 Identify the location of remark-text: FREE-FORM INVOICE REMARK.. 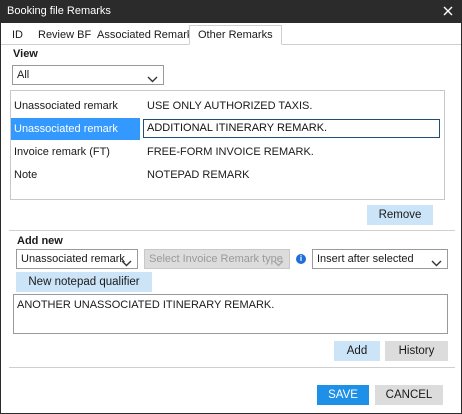
(230, 152).